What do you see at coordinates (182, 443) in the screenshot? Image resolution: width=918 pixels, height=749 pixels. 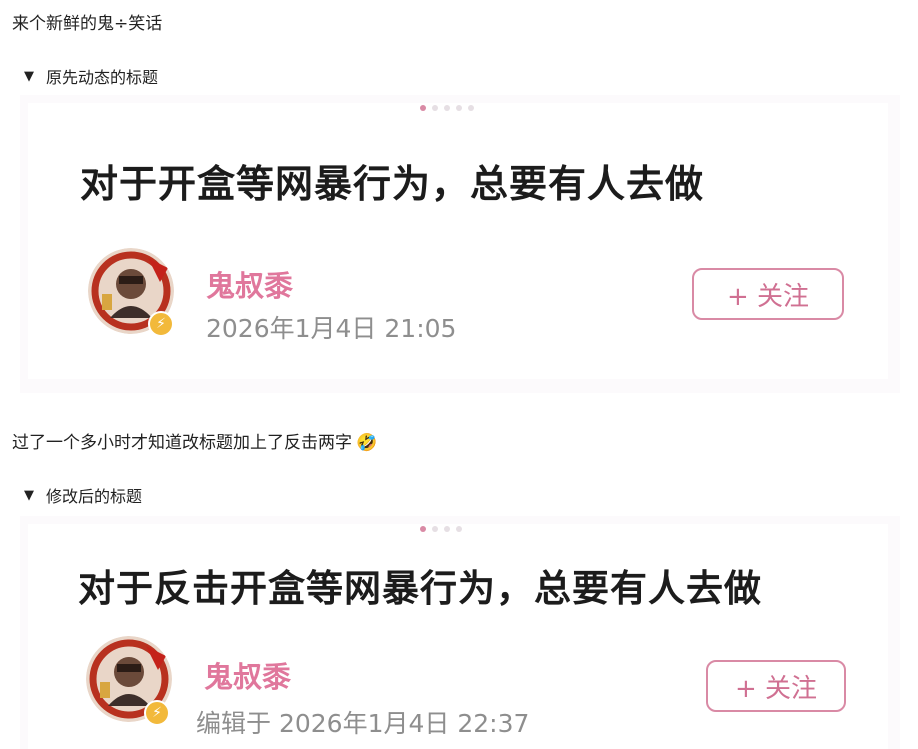 I see `between-text: 过了一个多小时才知道改标题加上了反击两字` at bounding box center [182, 443].